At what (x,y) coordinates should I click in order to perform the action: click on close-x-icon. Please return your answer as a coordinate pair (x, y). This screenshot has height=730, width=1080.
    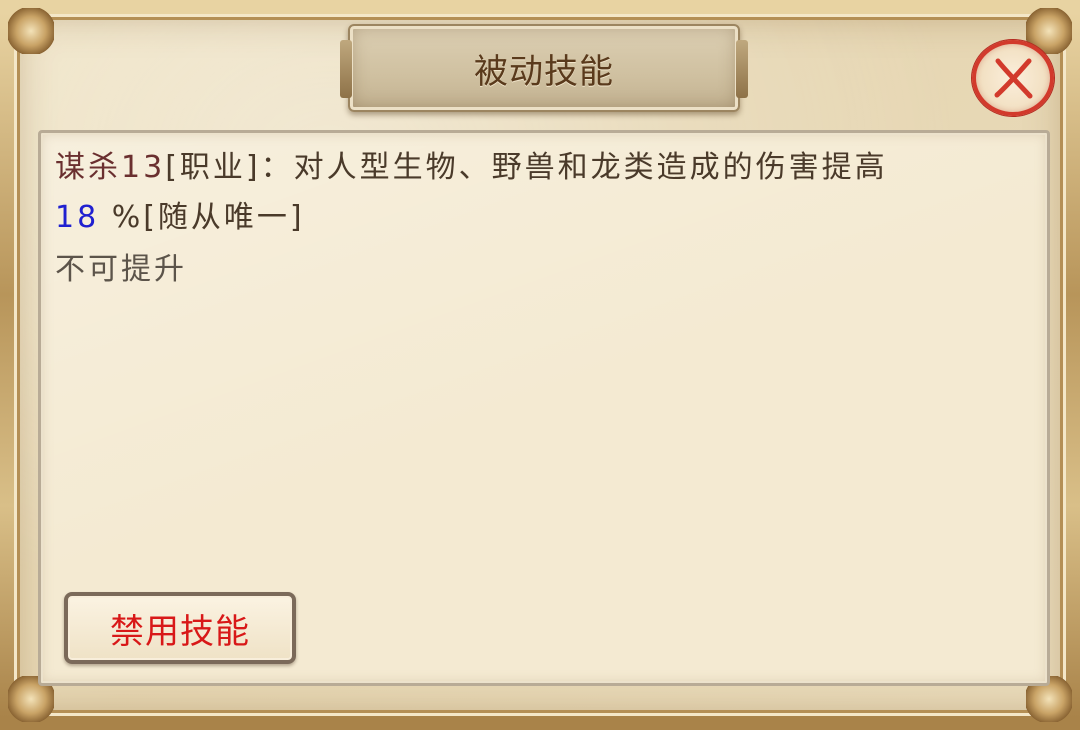
    Looking at the image, I should click on (1013, 78).